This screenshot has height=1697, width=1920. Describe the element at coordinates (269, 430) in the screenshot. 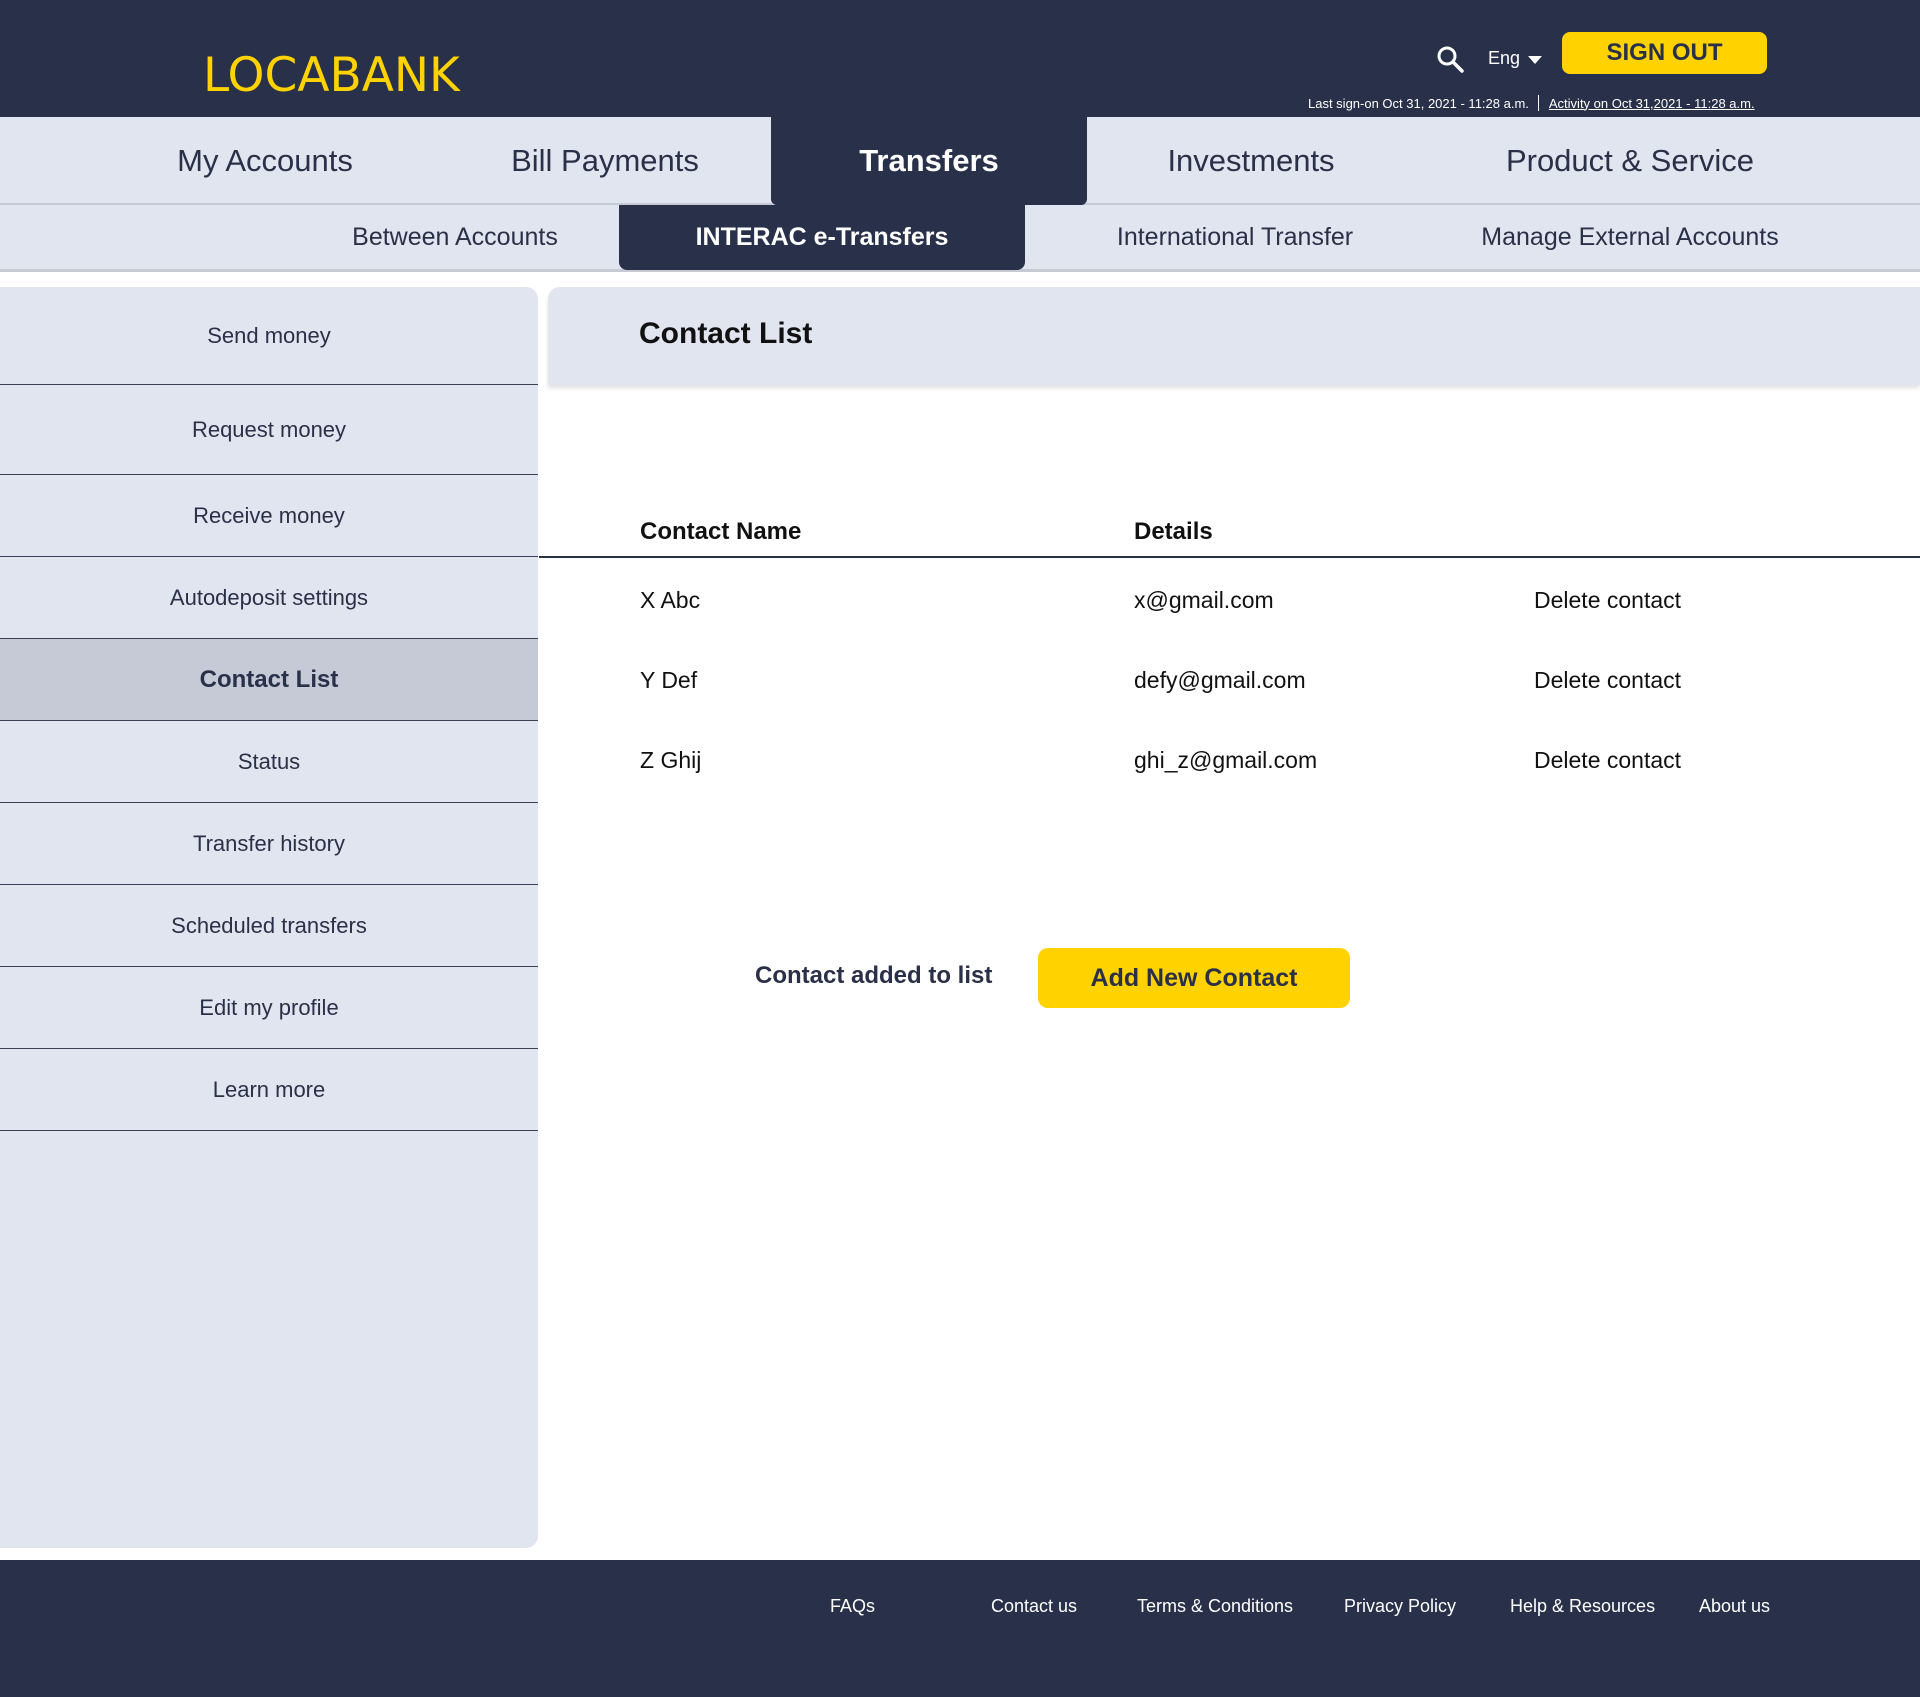

I see `sidebar-item-request-money: Request money` at that location.